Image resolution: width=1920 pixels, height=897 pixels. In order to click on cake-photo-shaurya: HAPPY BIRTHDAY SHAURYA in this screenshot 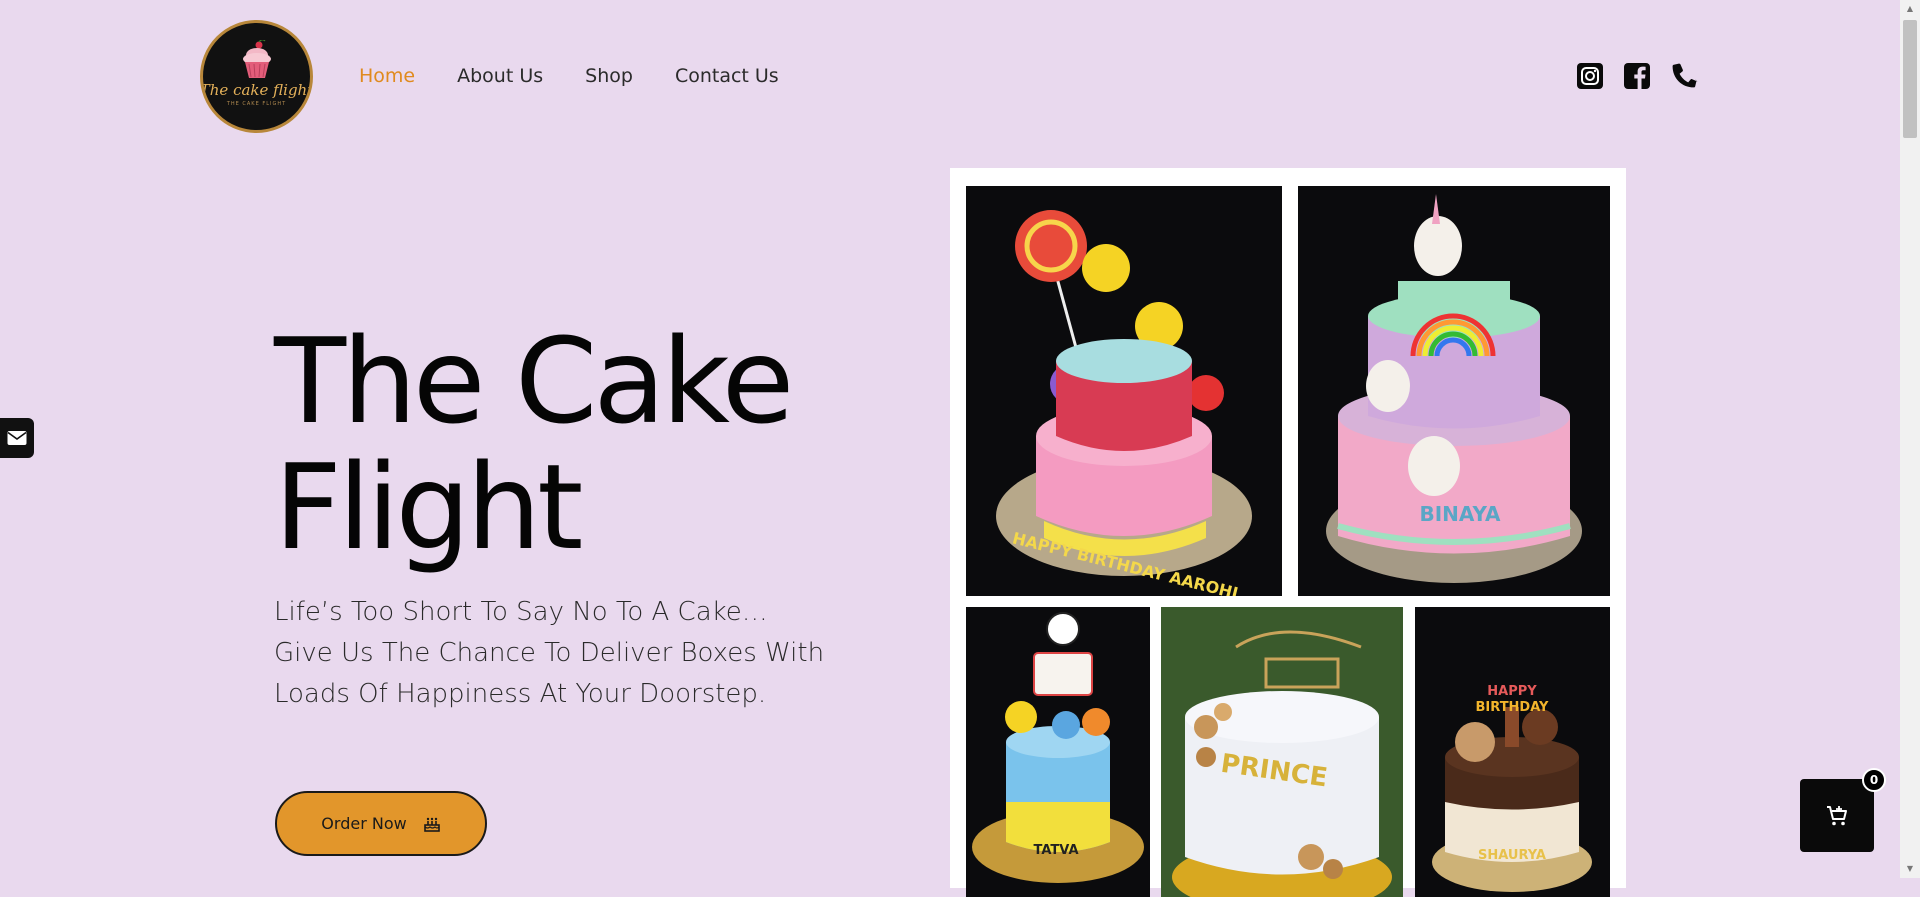, I will do `click(1512, 752)`.